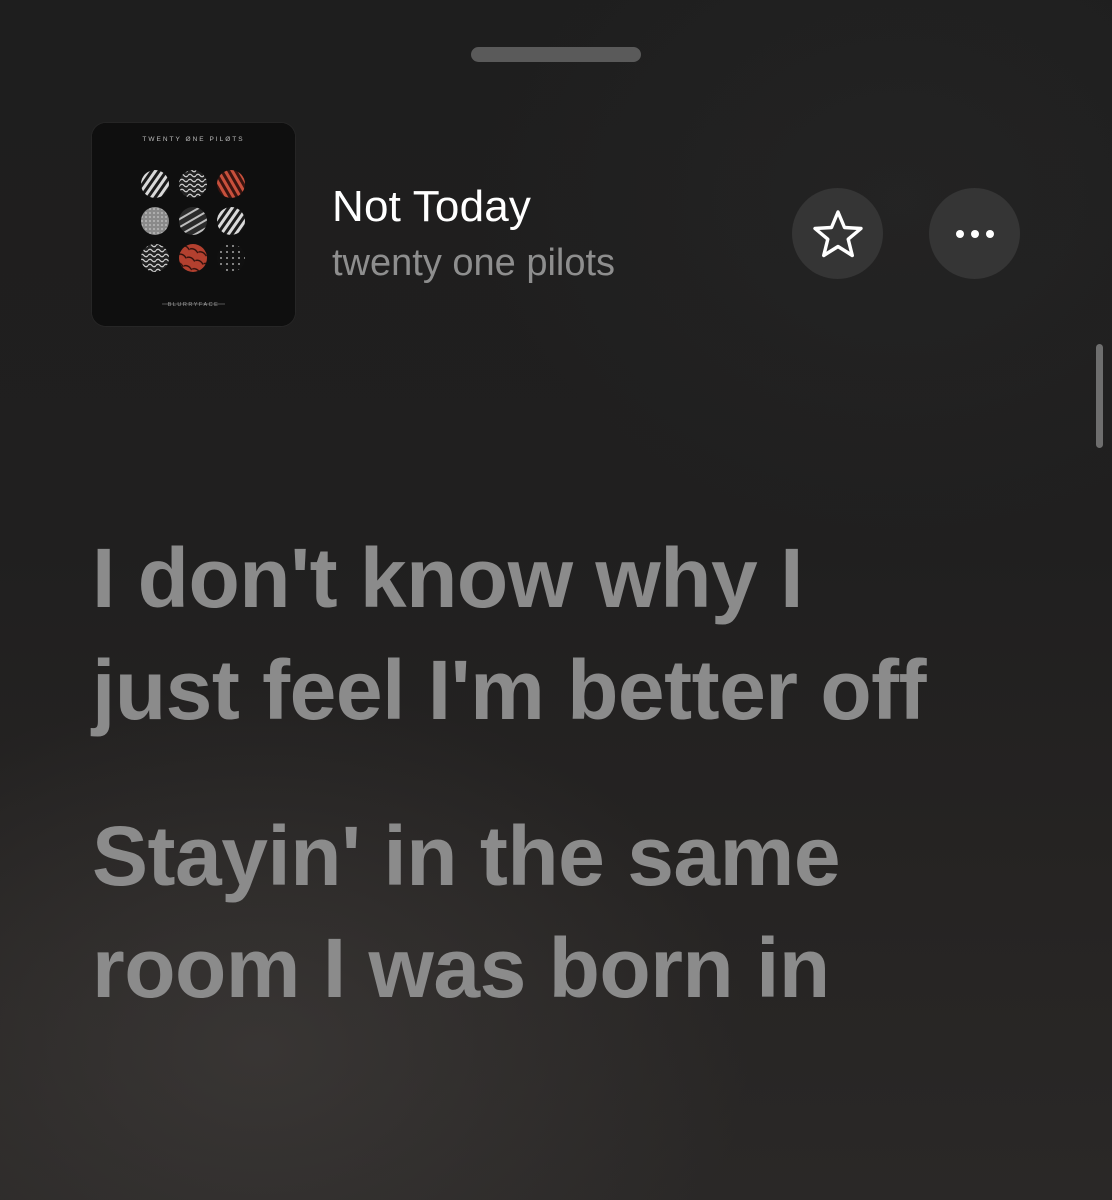 The image size is (1112, 1200). I want to click on ellipsis-icon, so click(974, 233).